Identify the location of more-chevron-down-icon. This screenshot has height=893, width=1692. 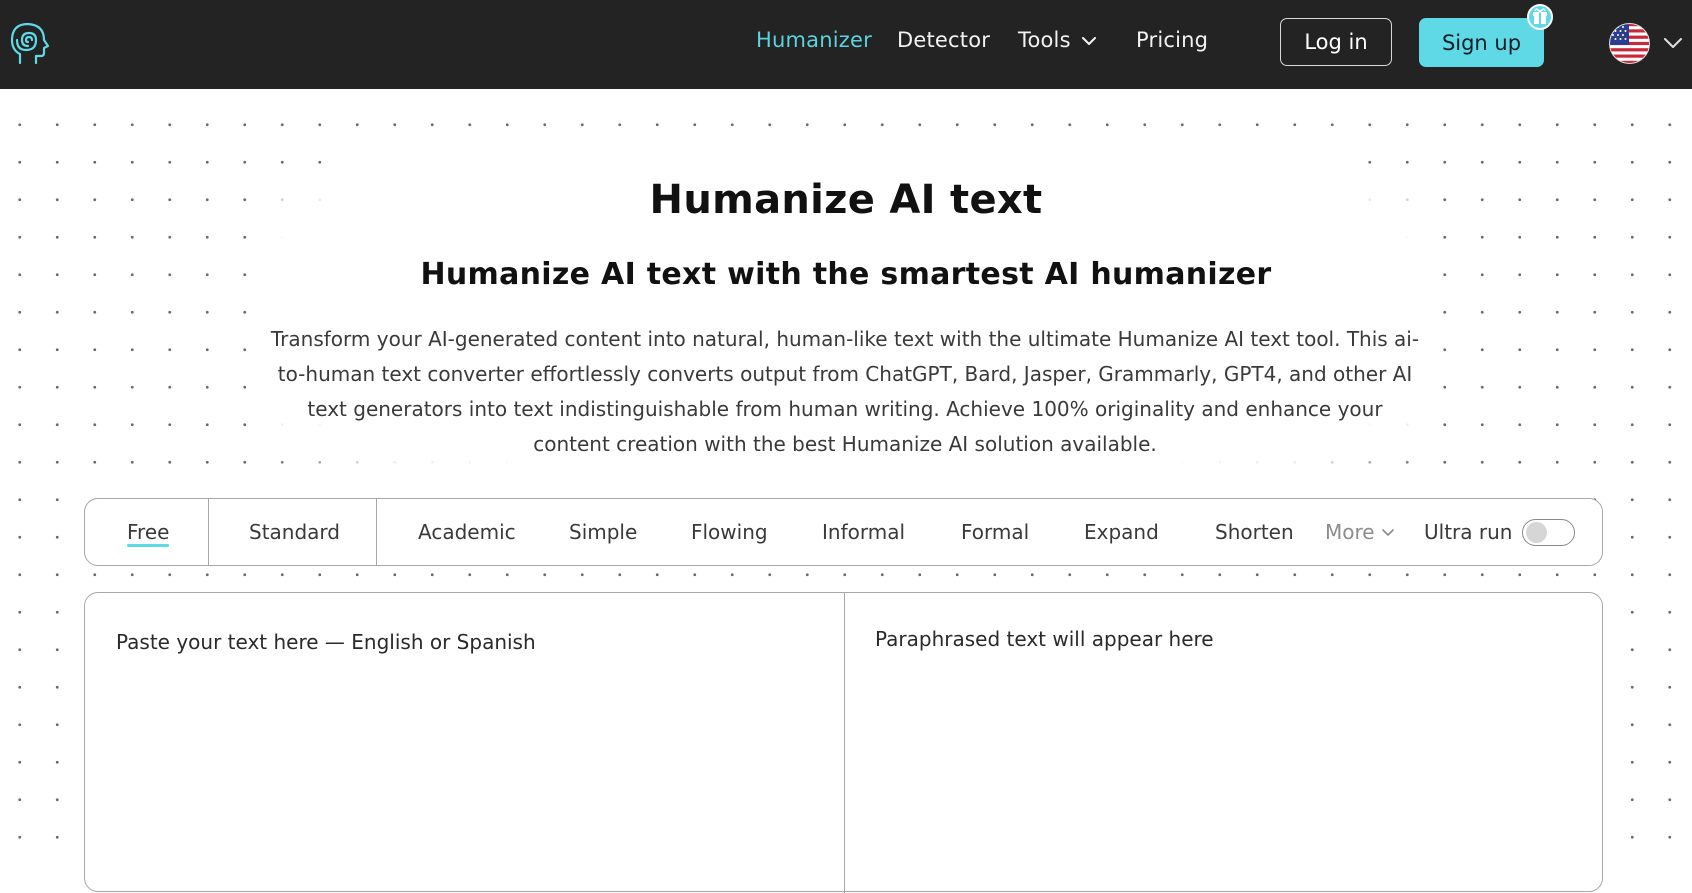
(1388, 532).